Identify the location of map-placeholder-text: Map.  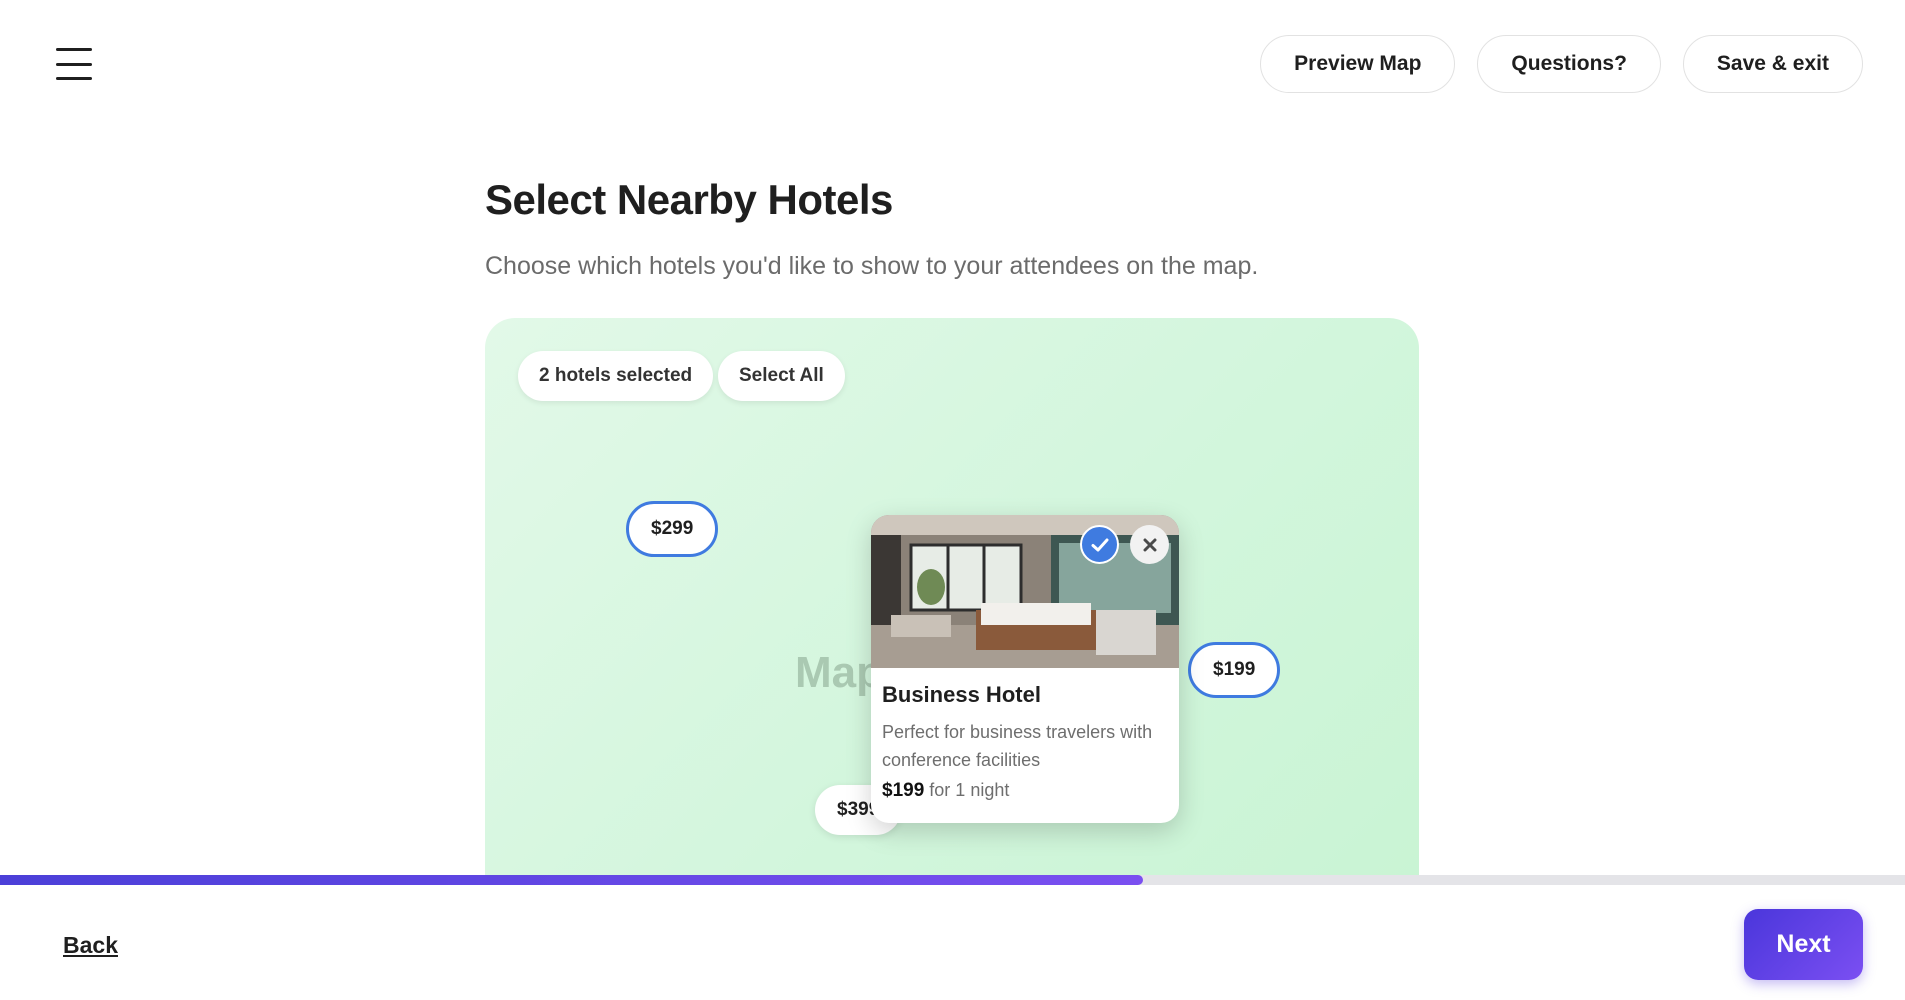
(839, 672).